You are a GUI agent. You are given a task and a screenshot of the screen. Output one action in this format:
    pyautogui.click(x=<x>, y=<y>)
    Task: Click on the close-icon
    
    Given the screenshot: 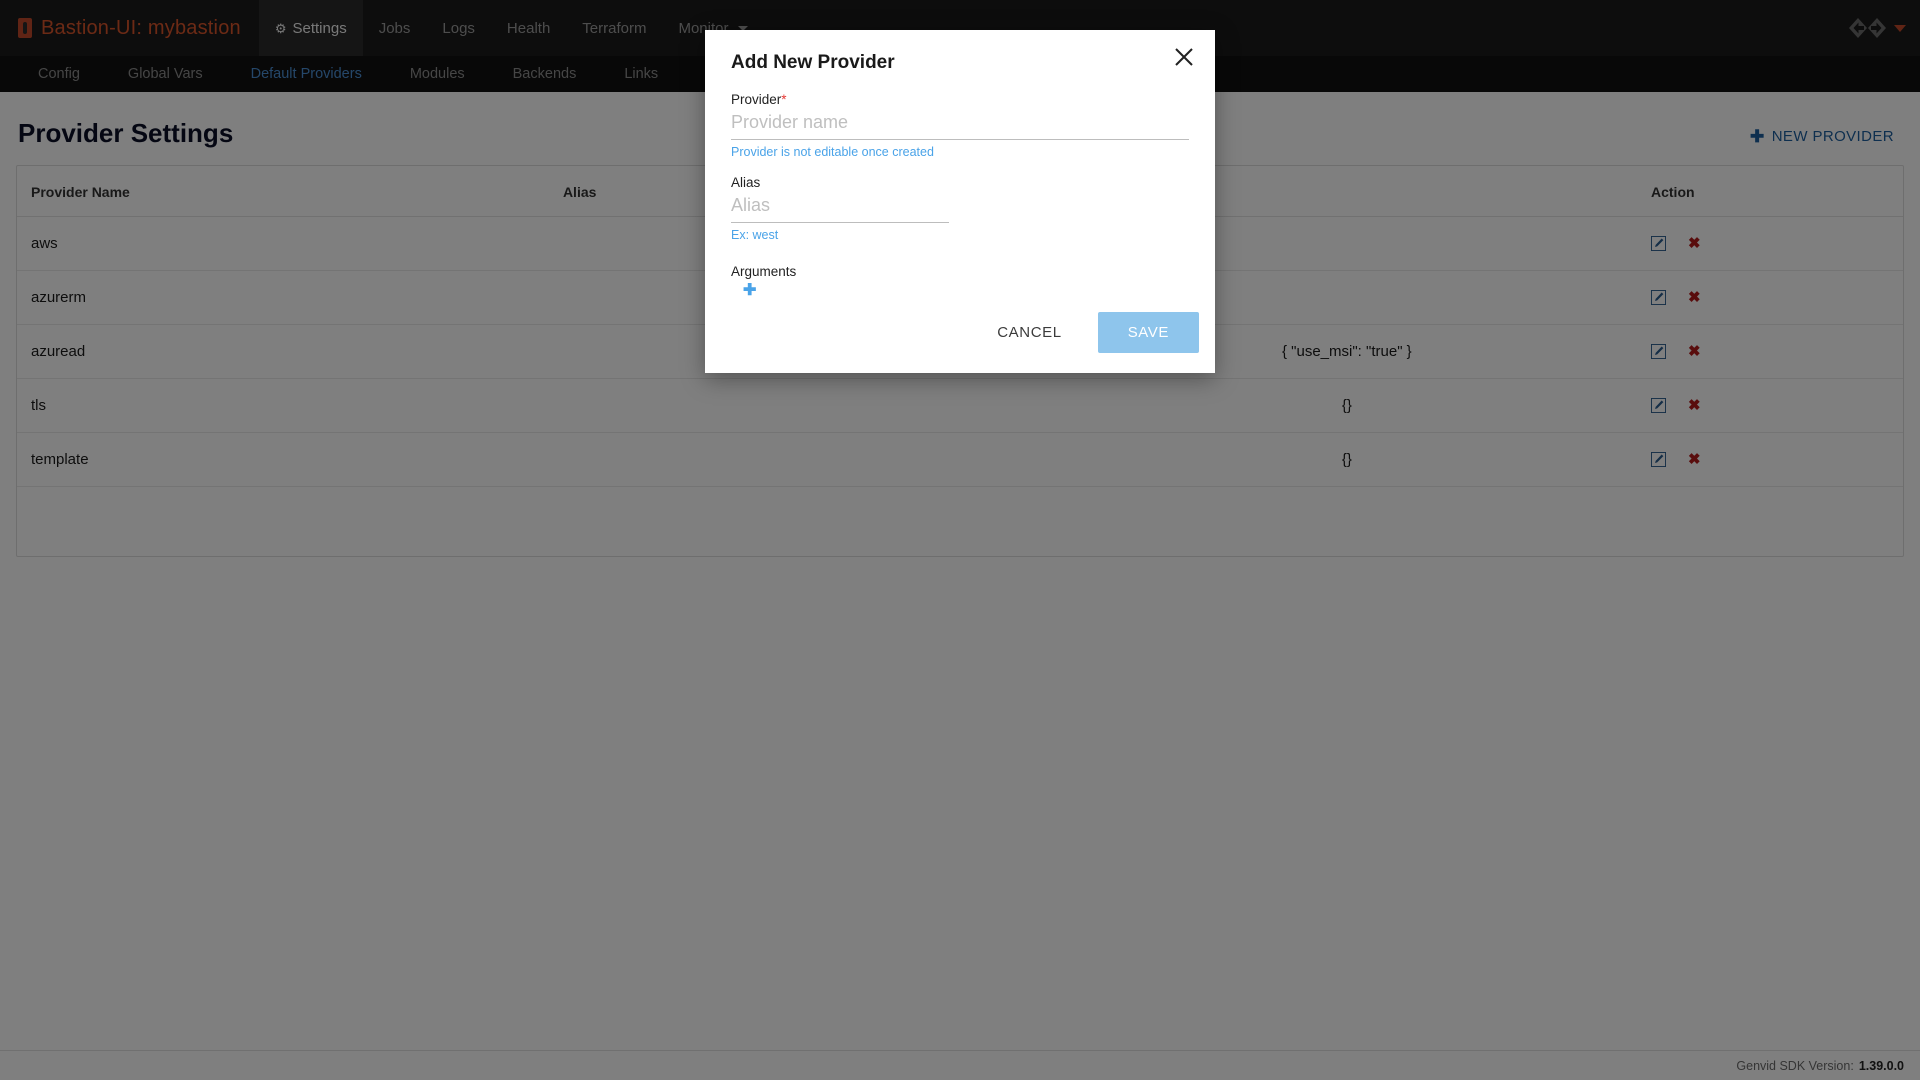 What is the action you would take?
    pyautogui.click(x=1184, y=57)
    